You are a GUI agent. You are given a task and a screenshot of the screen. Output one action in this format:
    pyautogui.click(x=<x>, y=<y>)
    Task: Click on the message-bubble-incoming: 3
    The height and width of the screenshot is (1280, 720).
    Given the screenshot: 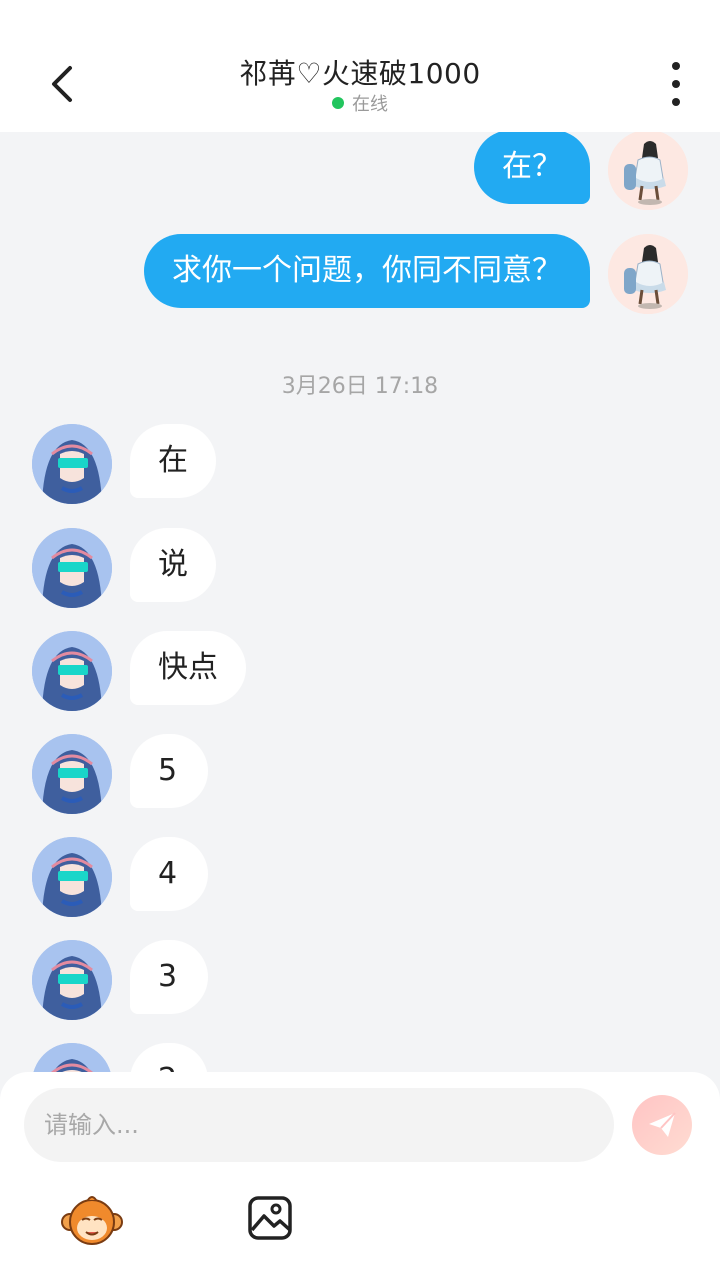 What is the action you would take?
    pyautogui.click(x=169, y=977)
    